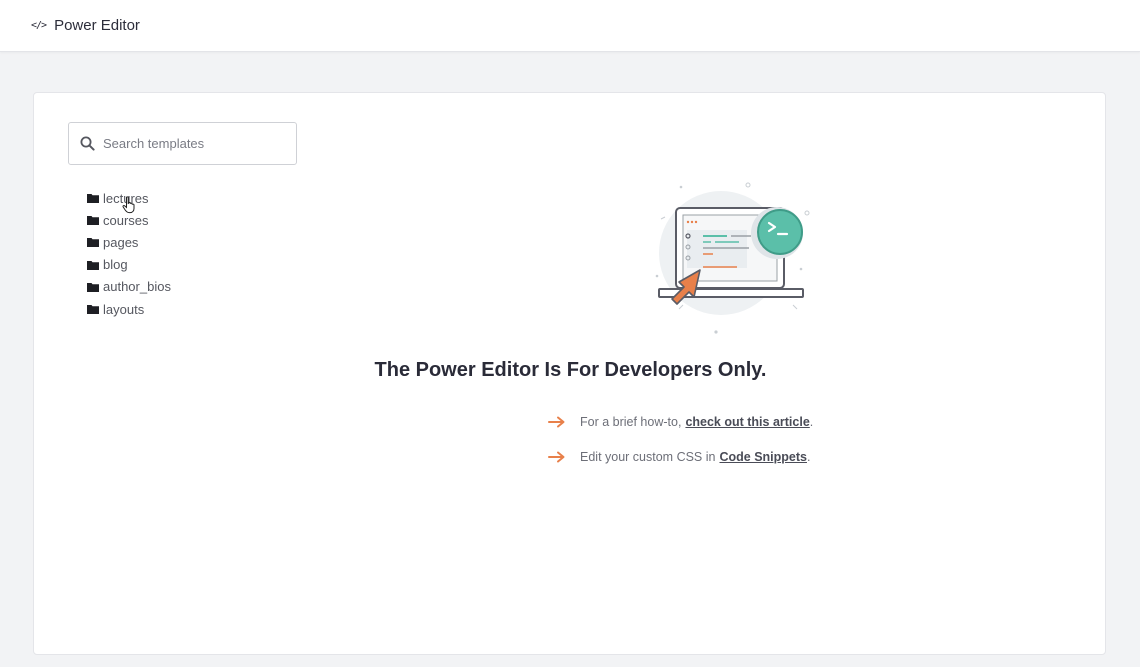  Describe the element at coordinates (570, 26) in the screenshot. I see `top-bar: </> Power Editor` at that location.